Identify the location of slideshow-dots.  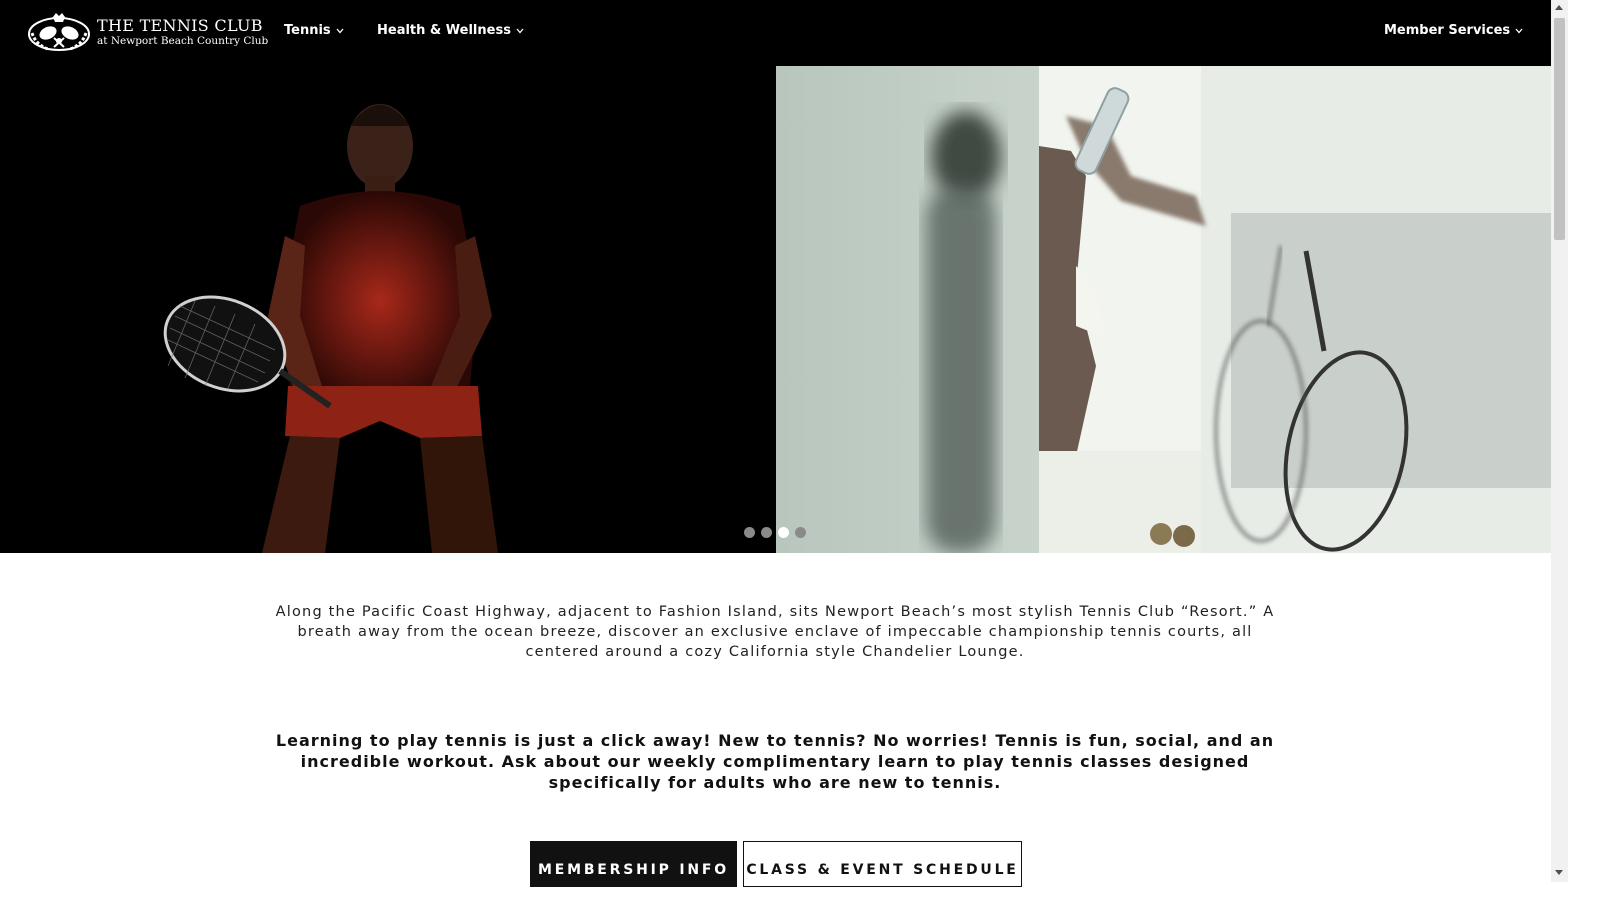
(775, 532).